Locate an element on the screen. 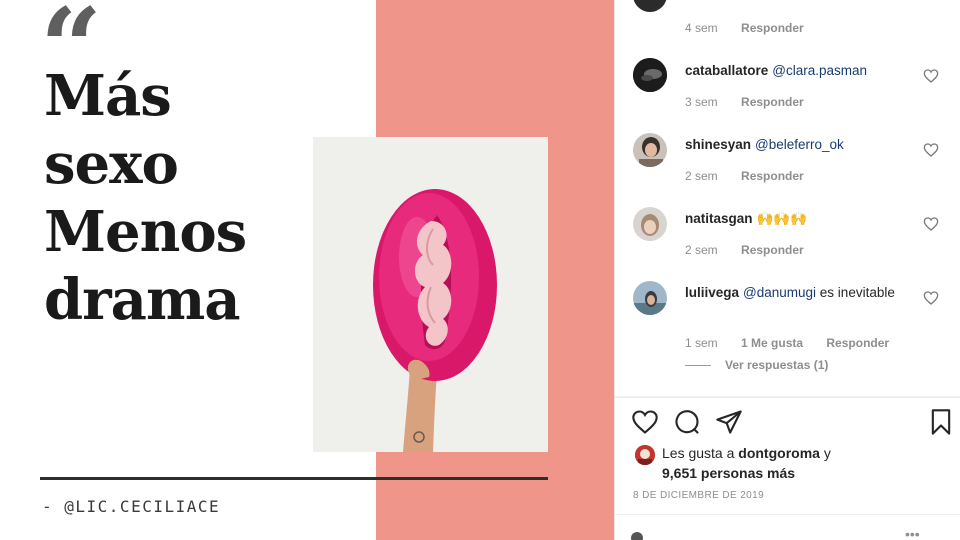 The height and width of the screenshot is (540, 960). comment-icon is located at coordinates (687, 422).